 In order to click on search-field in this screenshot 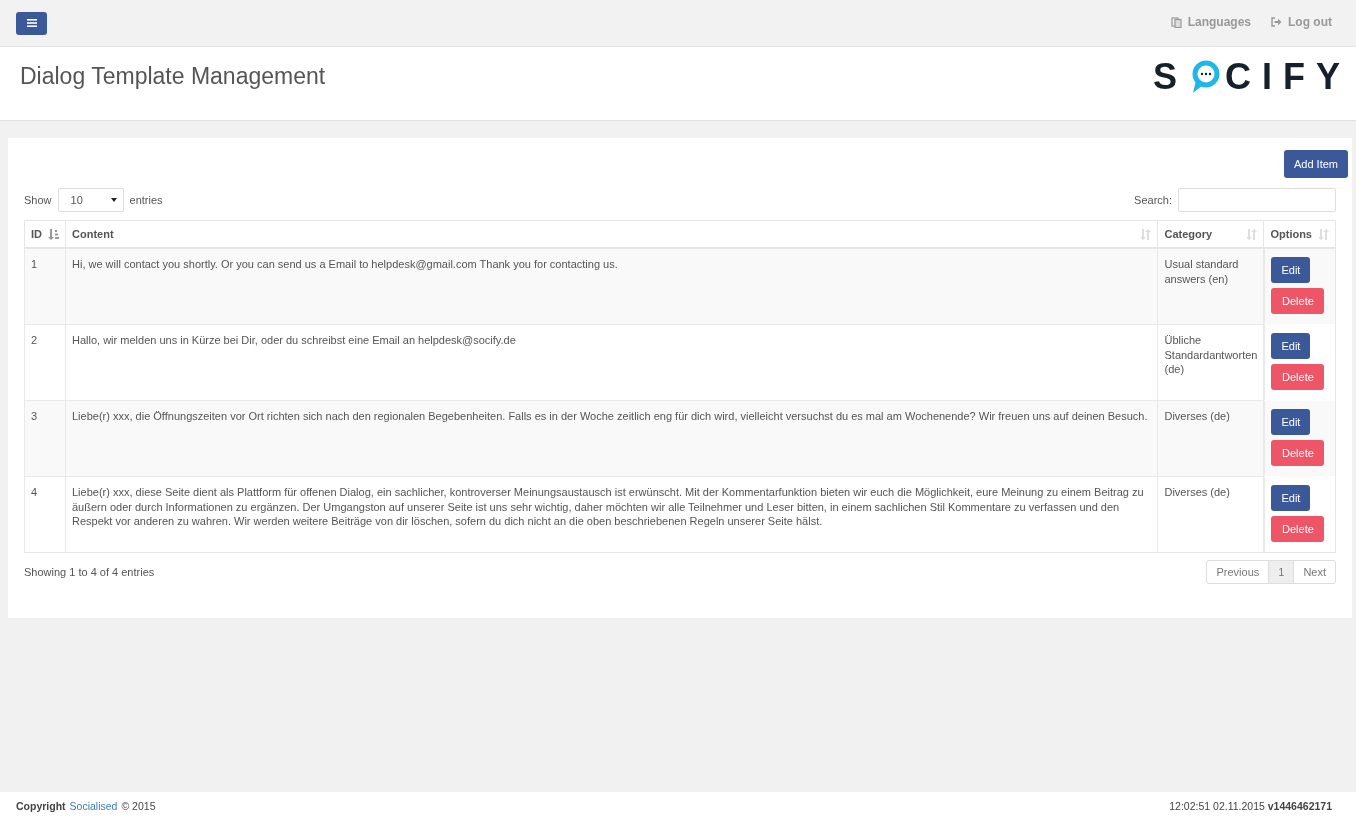, I will do `click(1257, 200)`.